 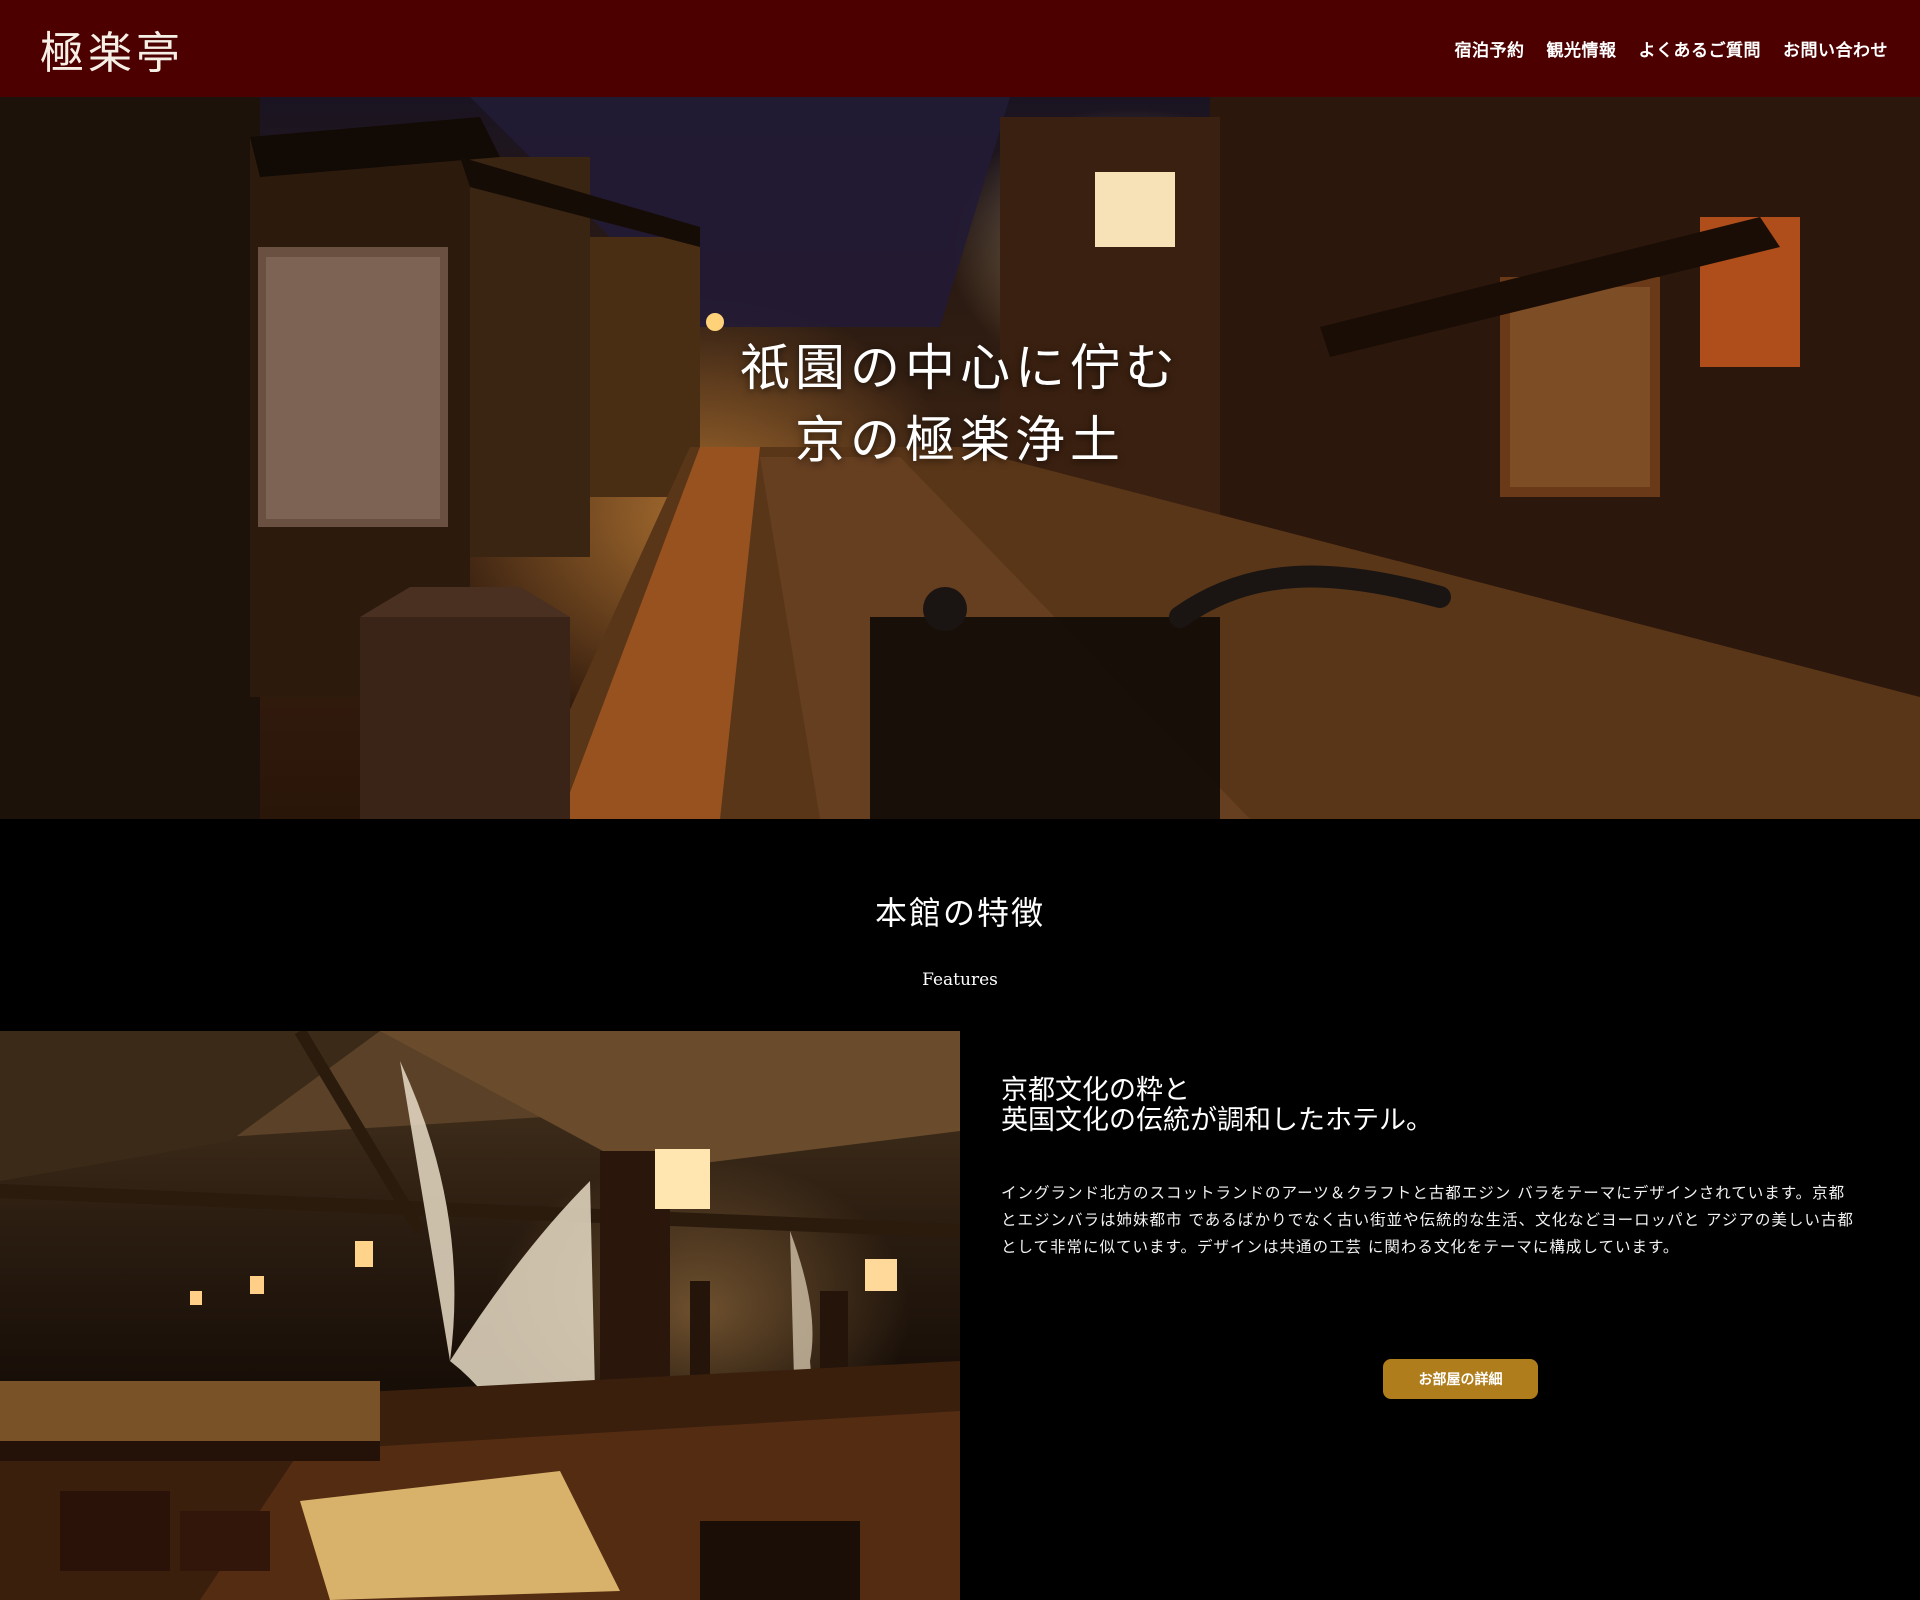 What do you see at coordinates (1835, 48) in the screenshot?
I see `nav-item-contact: お問い合わせ` at bounding box center [1835, 48].